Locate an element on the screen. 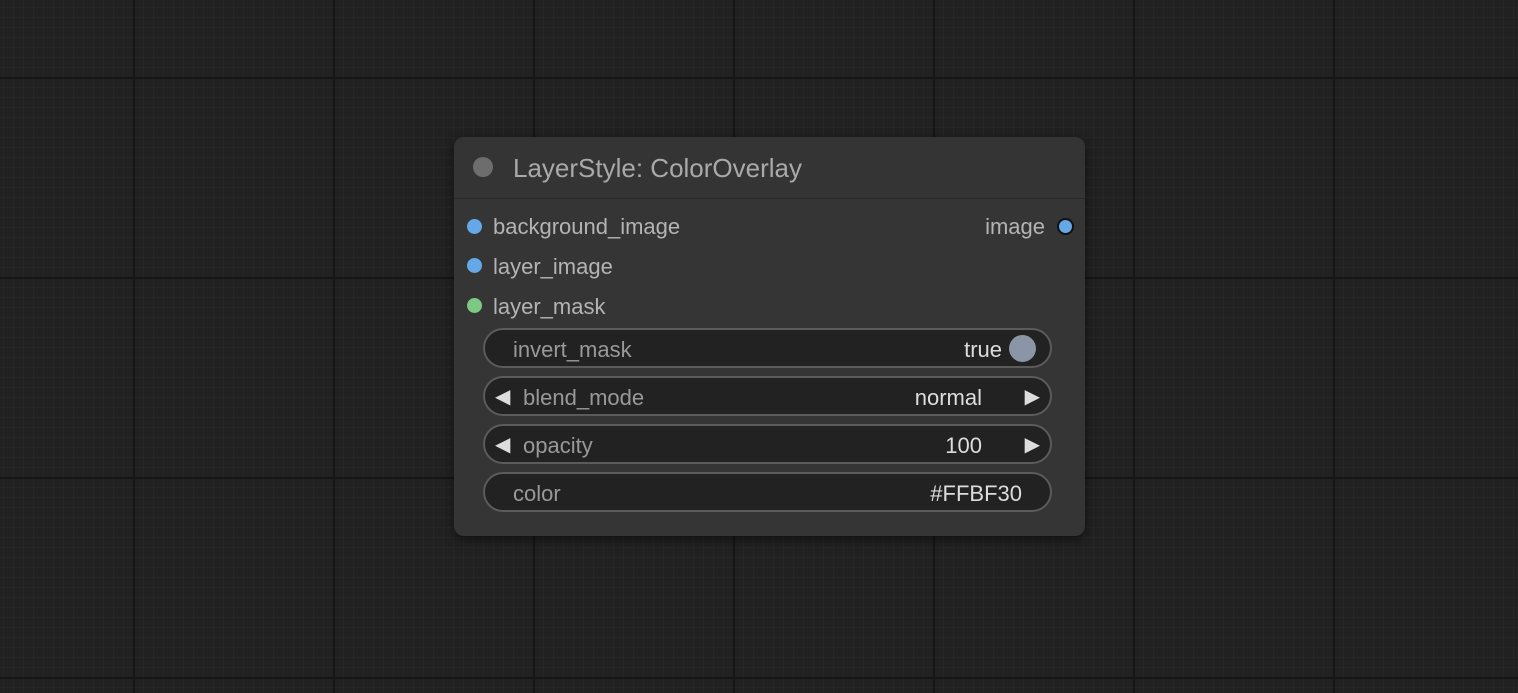 This screenshot has width=1518, height=693. blend-mode-label: blend_mode is located at coordinates (584, 397).